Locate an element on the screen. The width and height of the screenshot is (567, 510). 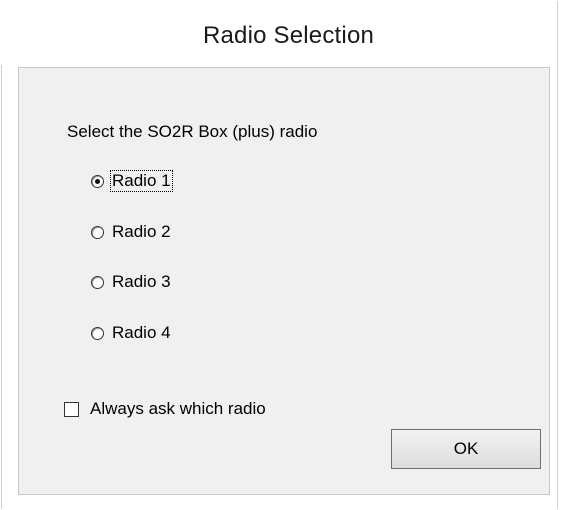
radio-option-3: Radio 3 is located at coordinates (131, 282).